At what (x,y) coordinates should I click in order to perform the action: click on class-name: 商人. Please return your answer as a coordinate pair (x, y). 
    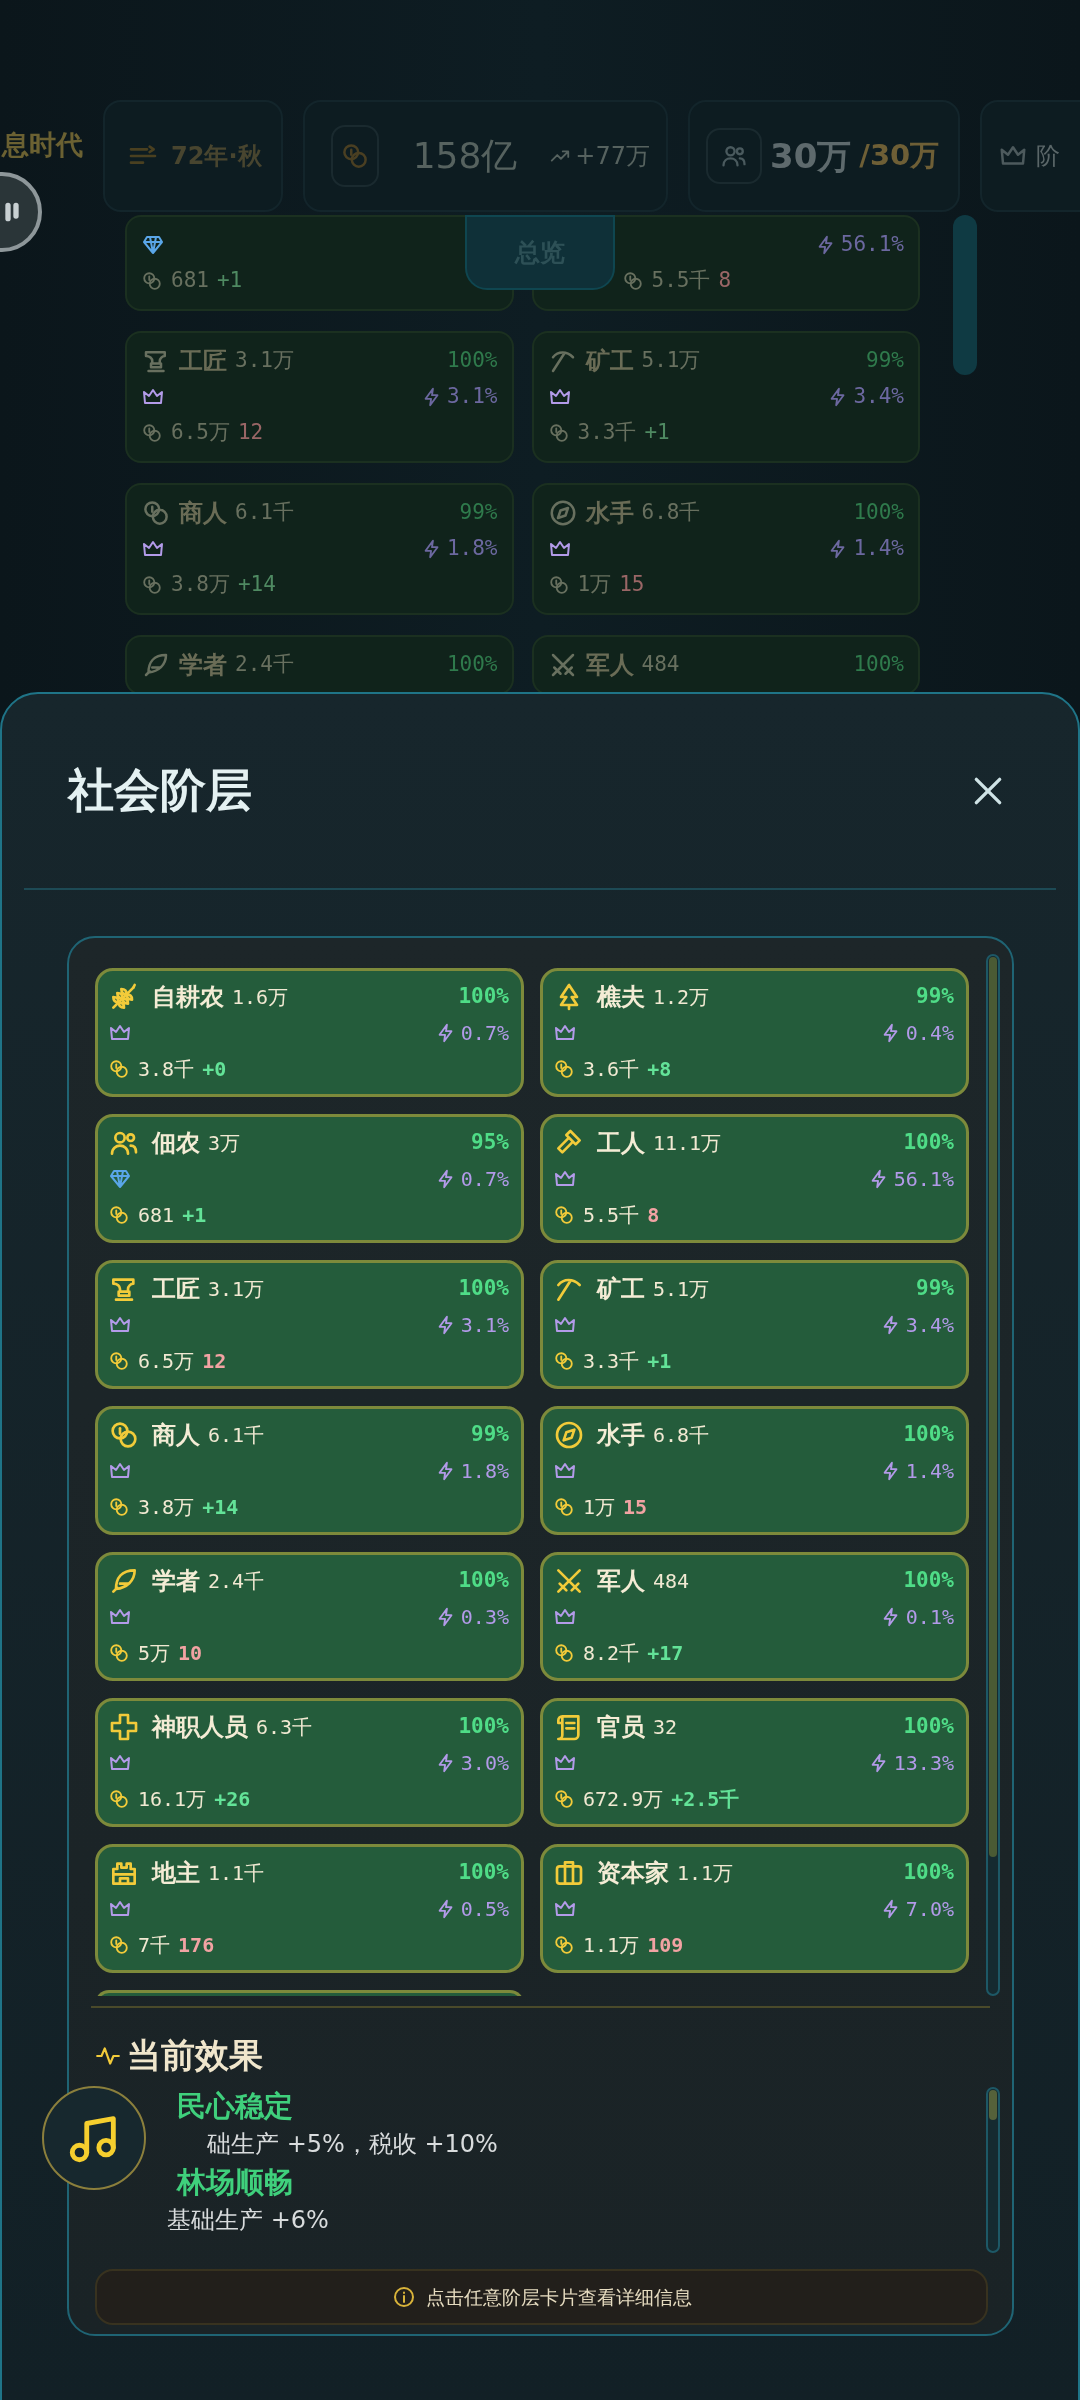
    Looking at the image, I should click on (176, 1435).